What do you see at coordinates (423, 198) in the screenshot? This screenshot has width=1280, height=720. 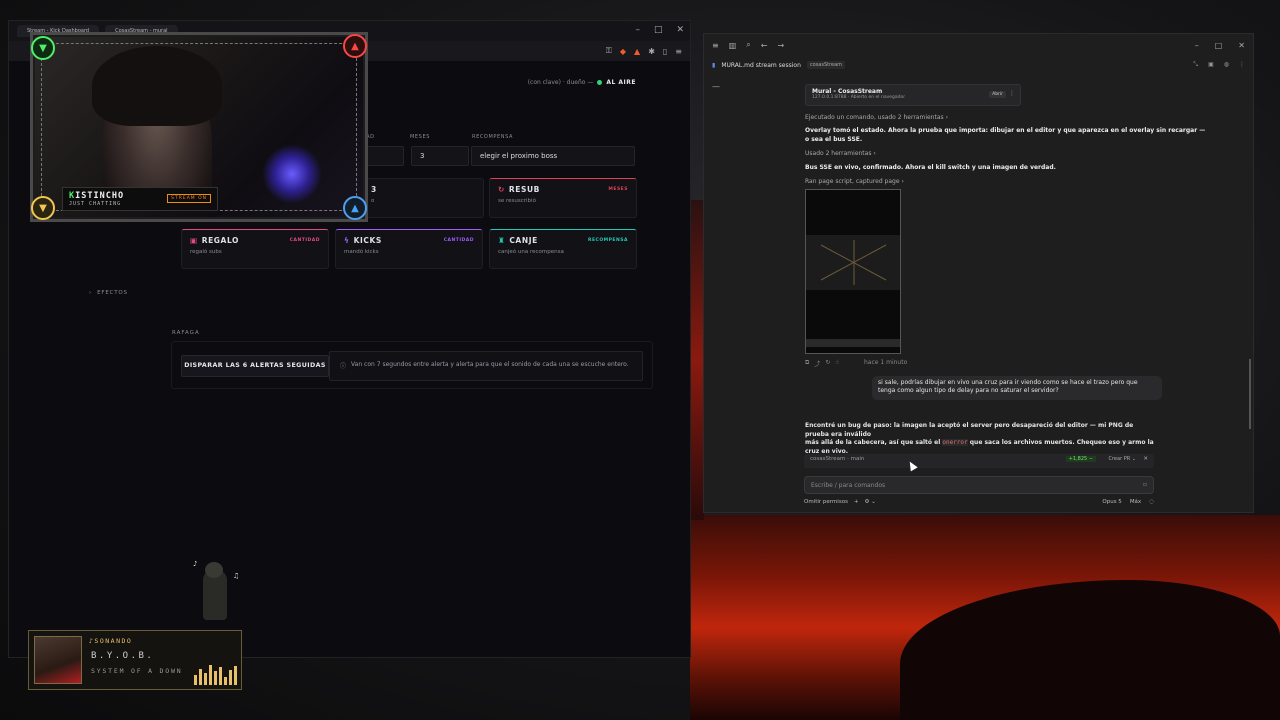 I see `alert-card-partial: 3 o` at bounding box center [423, 198].